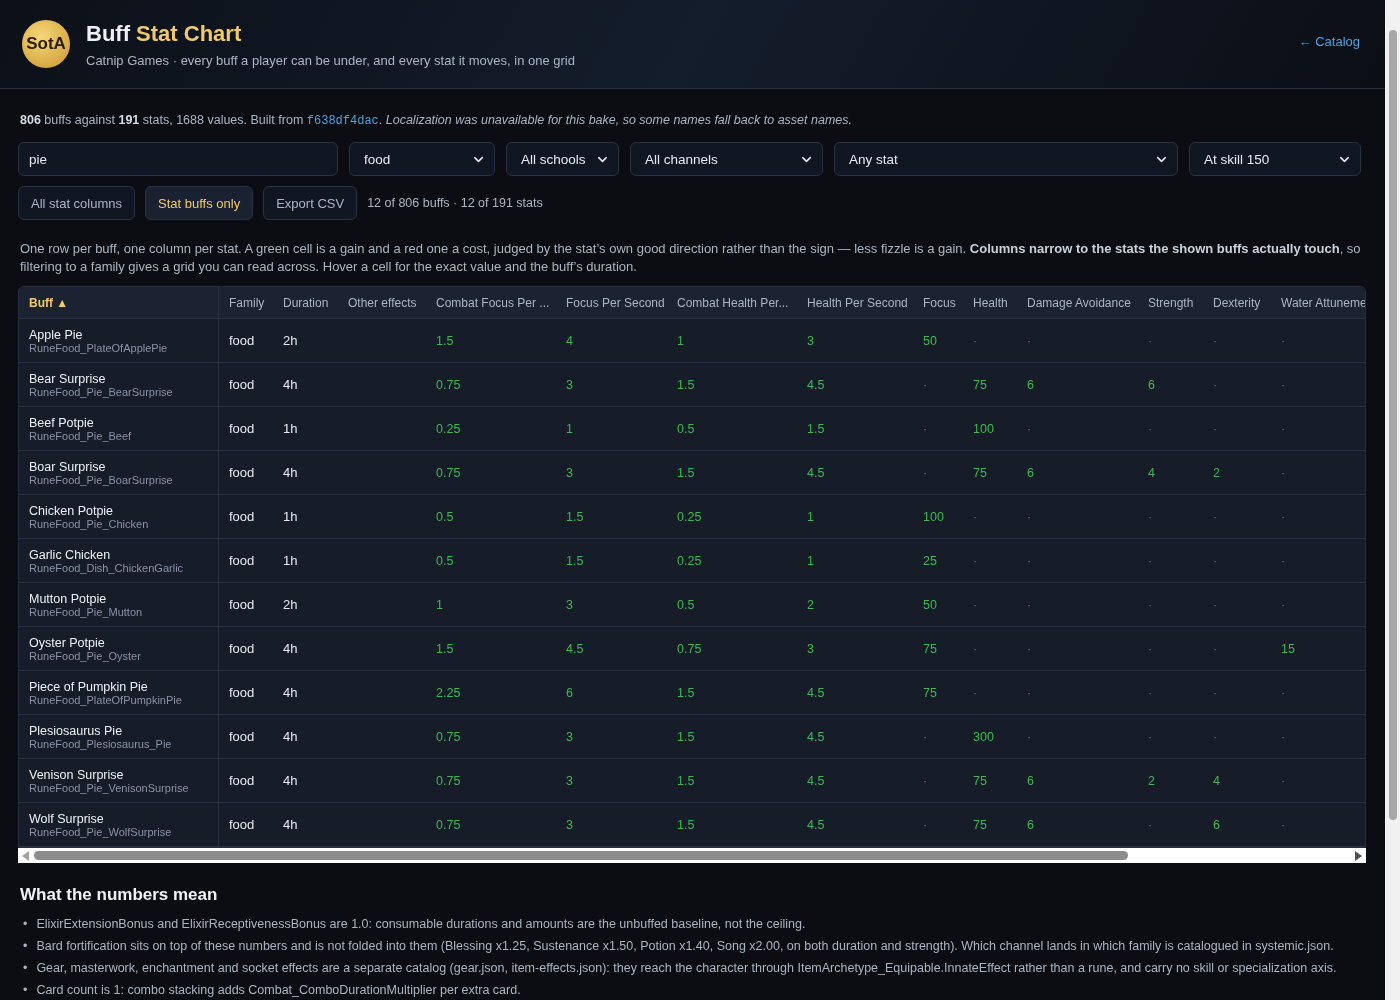  What do you see at coordinates (67, 466) in the screenshot?
I see `buff-name: Boar Surprise` at bounding box center [67, 466].